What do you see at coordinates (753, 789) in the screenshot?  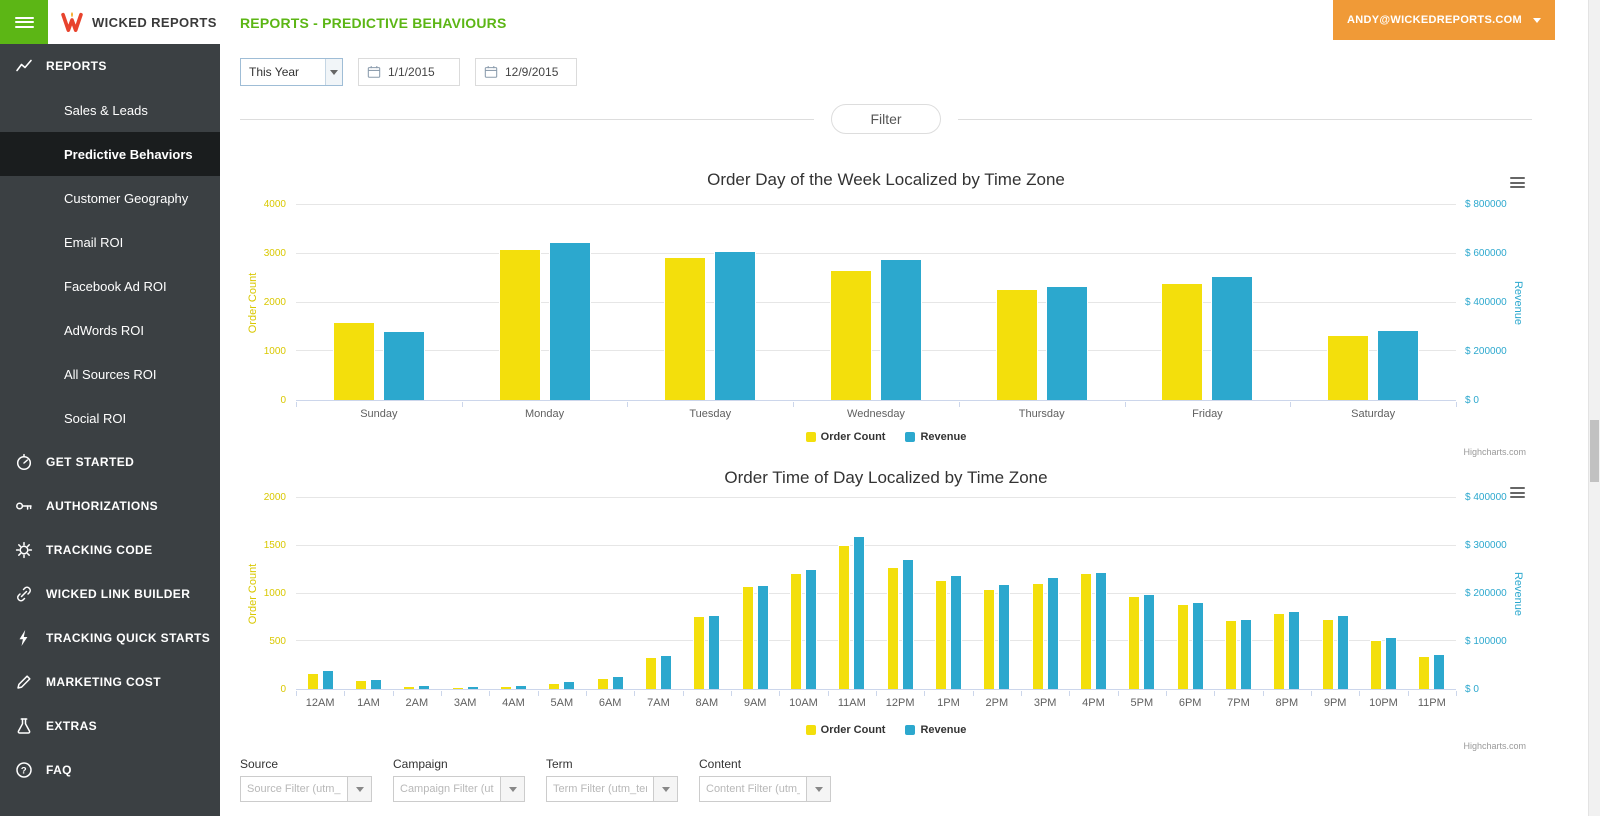 I see `content-filter-input` at bounding box center [753, 789].